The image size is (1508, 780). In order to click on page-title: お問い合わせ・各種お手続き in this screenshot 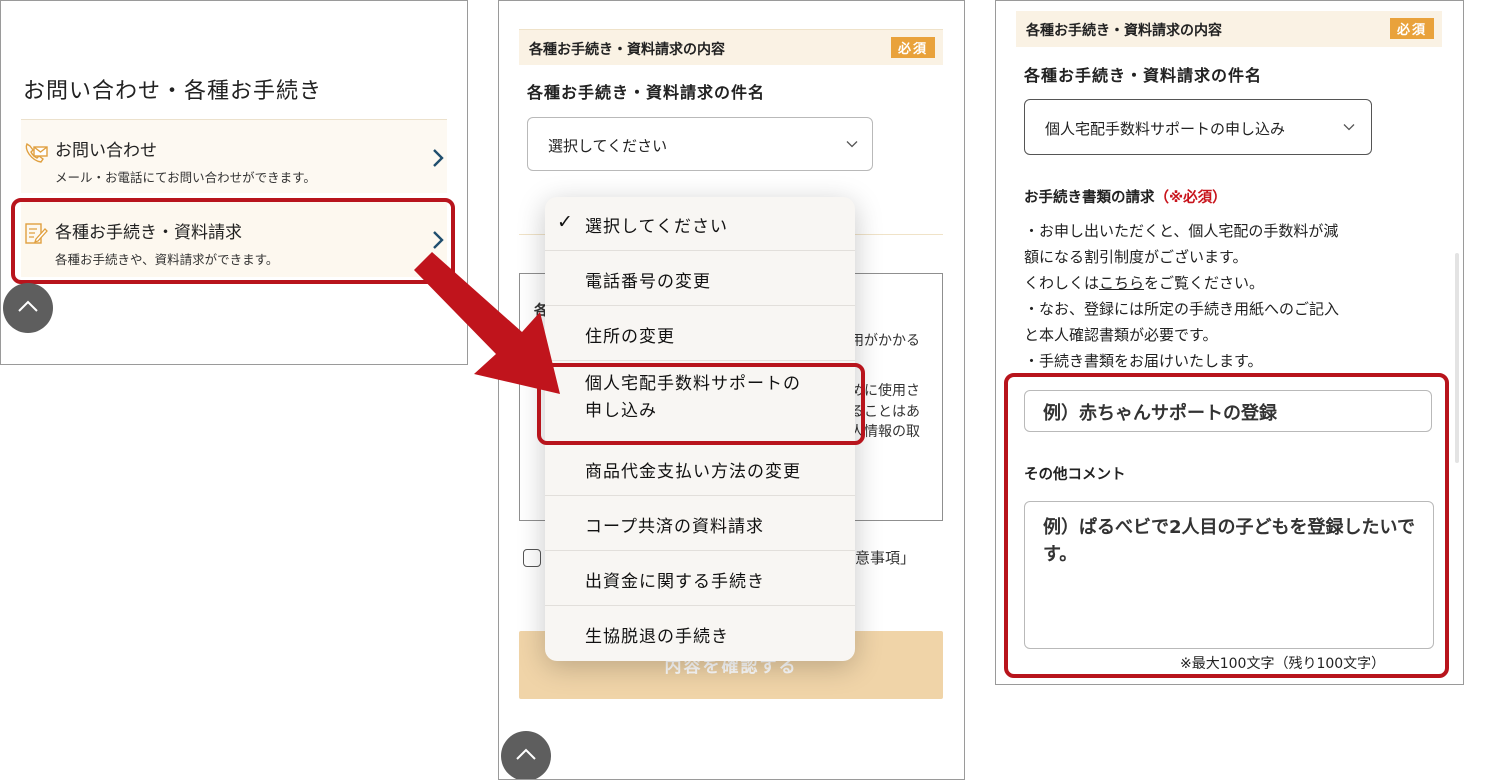, I will do `click(173, 91)`.